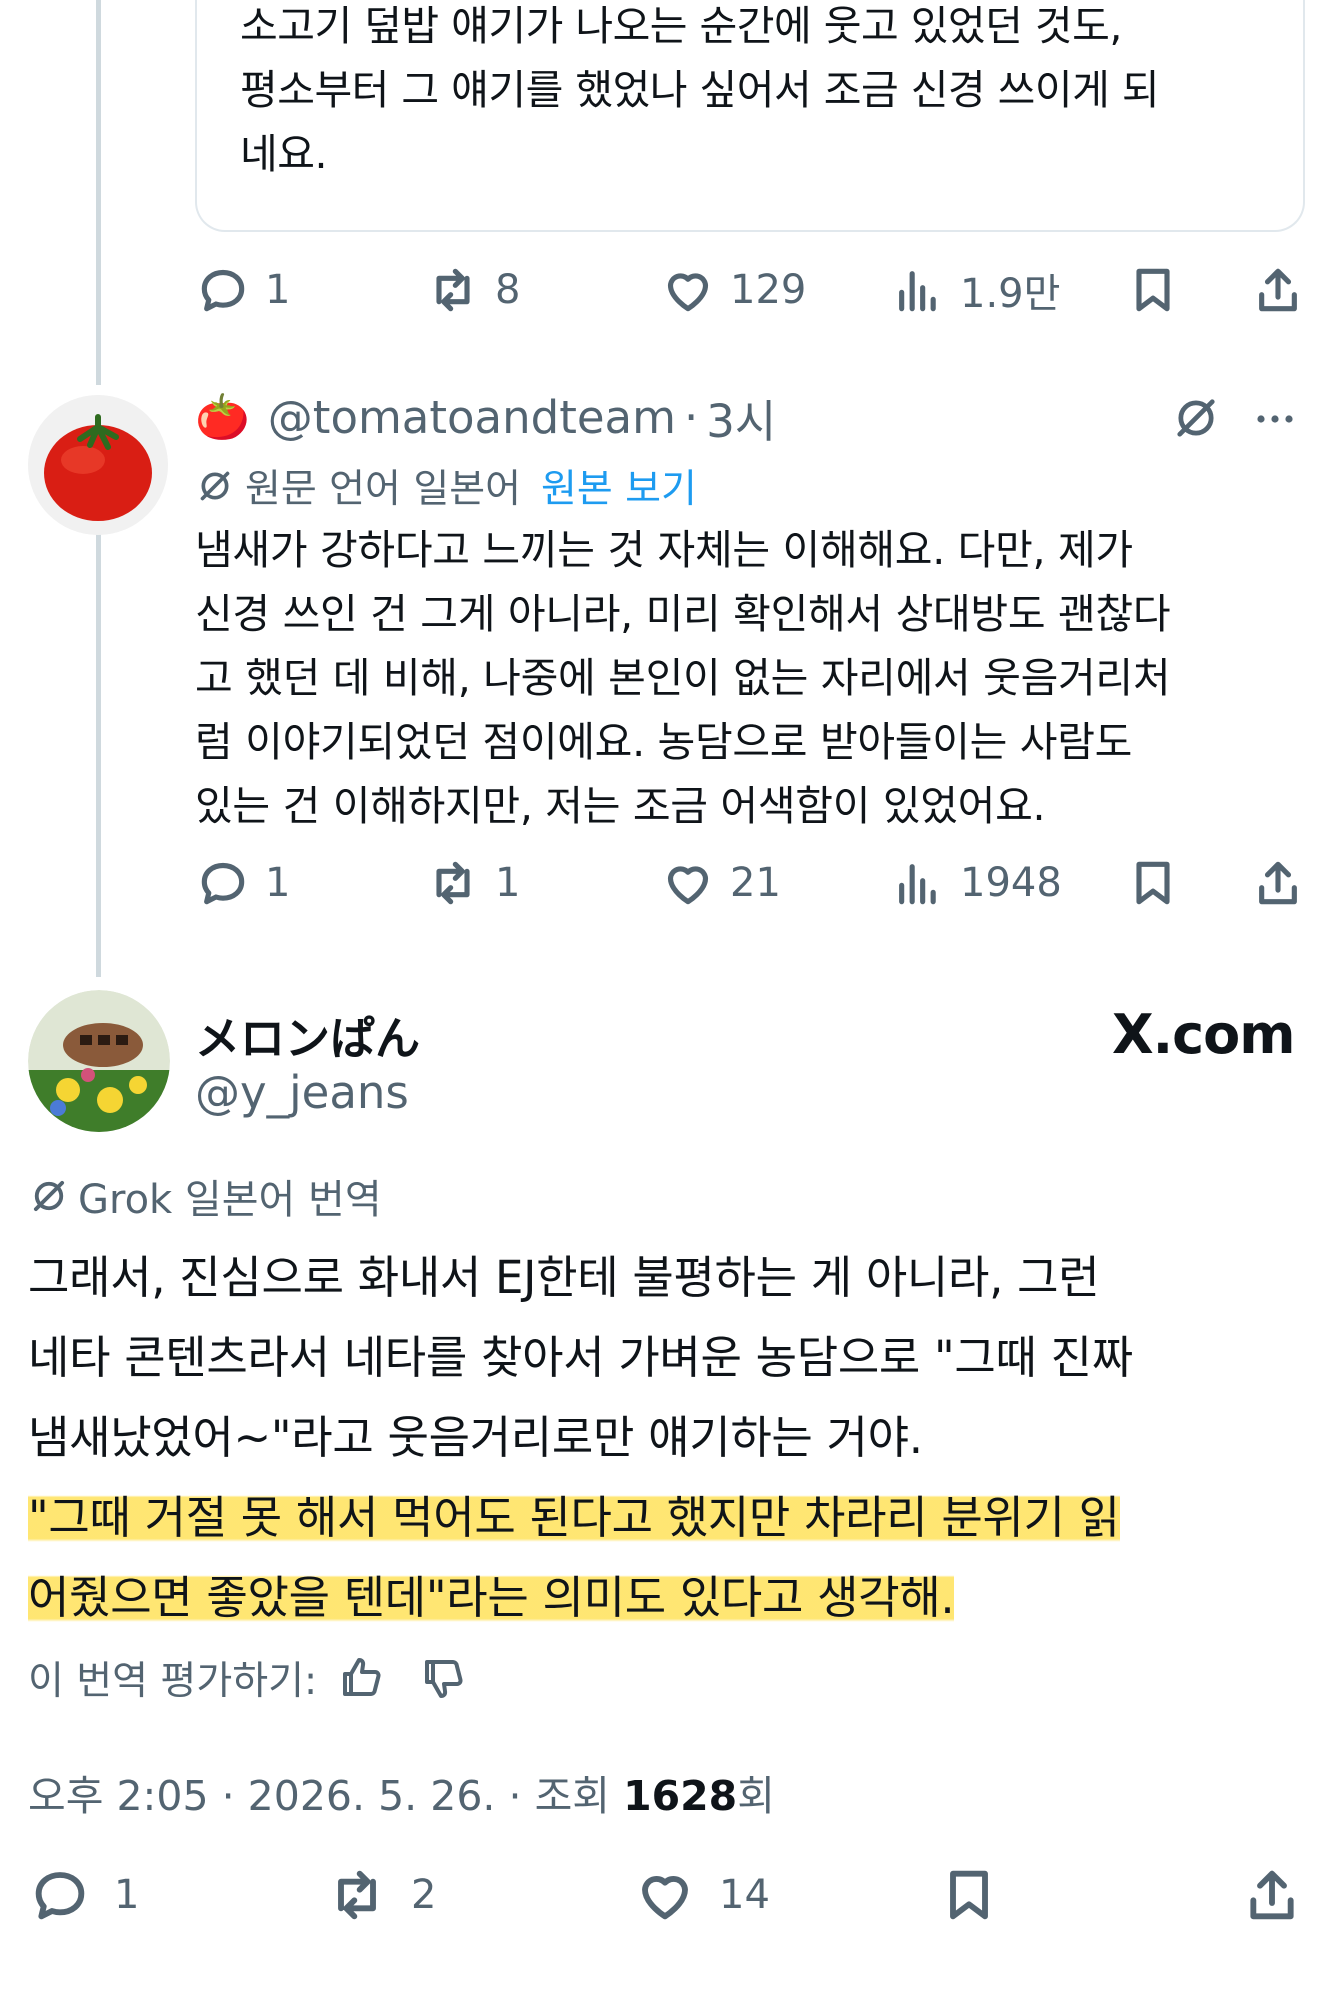 The width and height of the screenshot is (1320, 1997). I want to click on tomato-avatar-image, so click(98, 465).